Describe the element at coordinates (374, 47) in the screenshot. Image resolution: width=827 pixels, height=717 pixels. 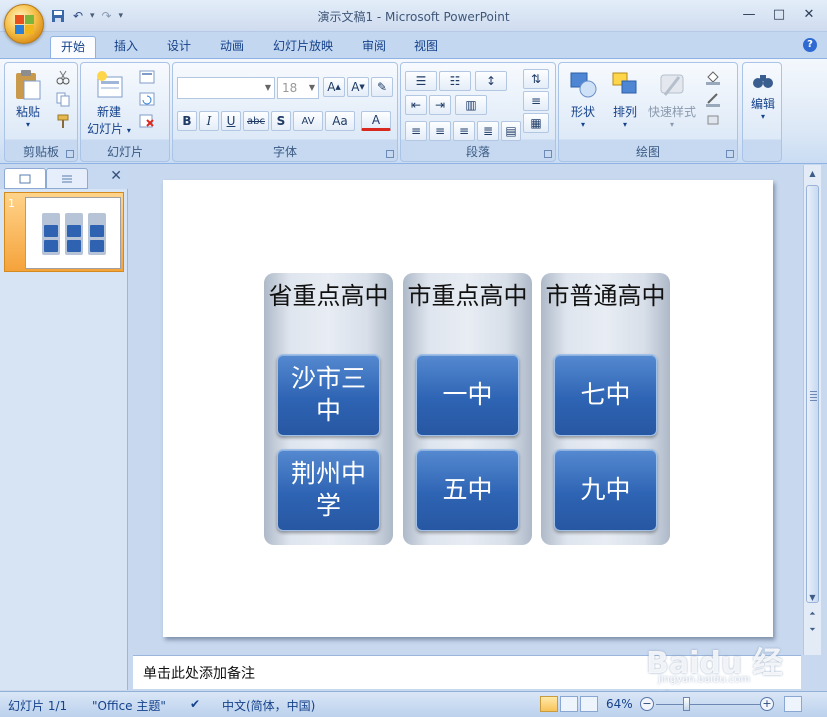
I see `tab-review: 审阅` at that location.